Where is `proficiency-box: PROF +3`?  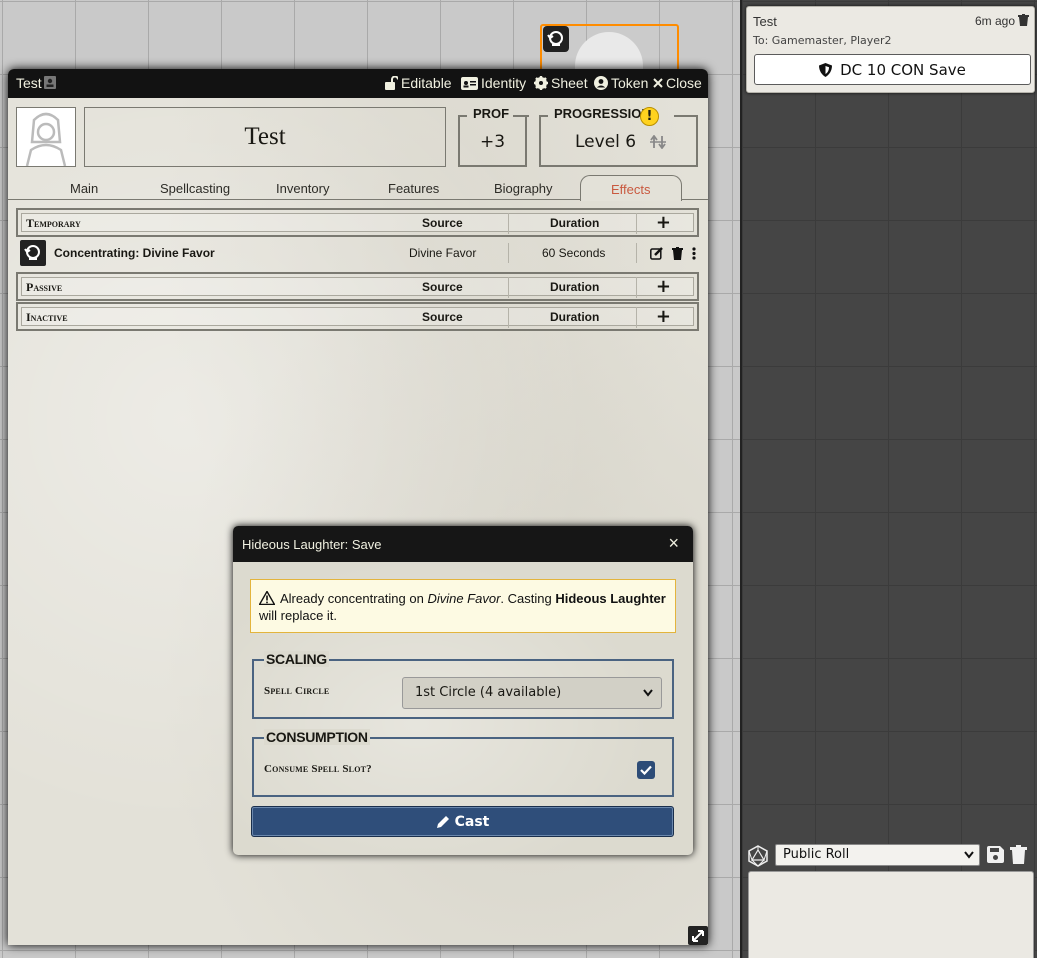 proficiency-box: PROF +3 is located at coordinates (492, 136).